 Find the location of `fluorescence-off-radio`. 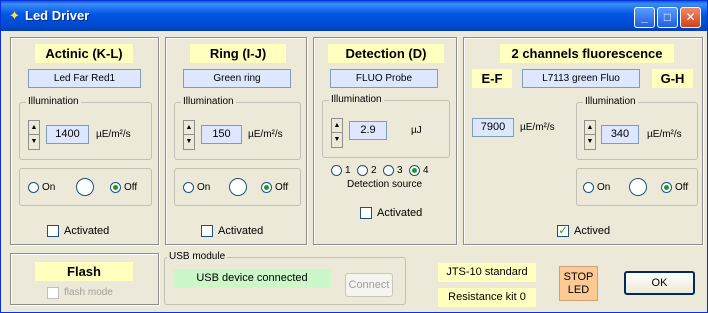

fluorescence-off-radio is located at coordinates (666, 187).